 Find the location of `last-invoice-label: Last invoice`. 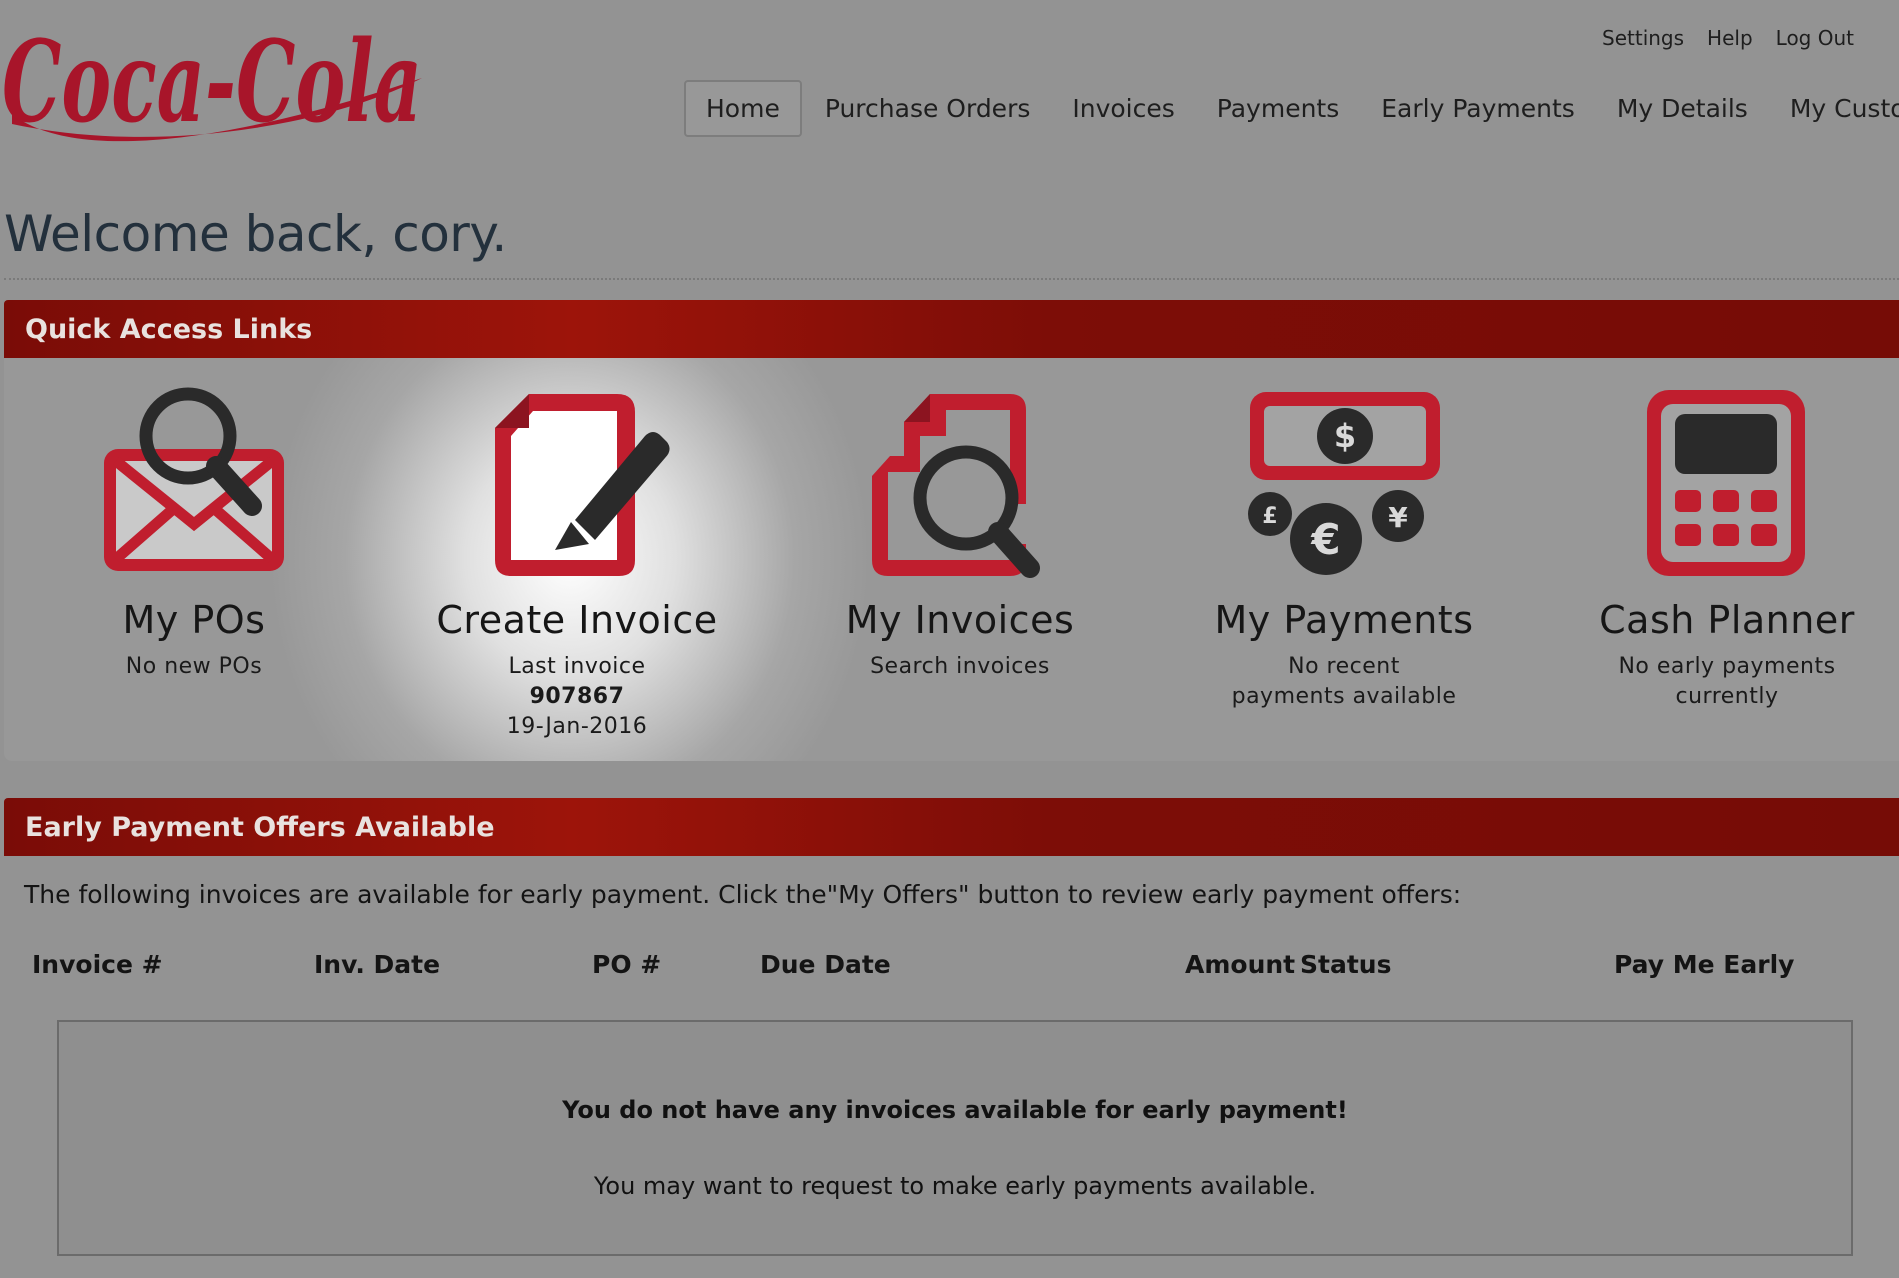

last-invoice-label: Last invoice is located at coordinates (577, 666).